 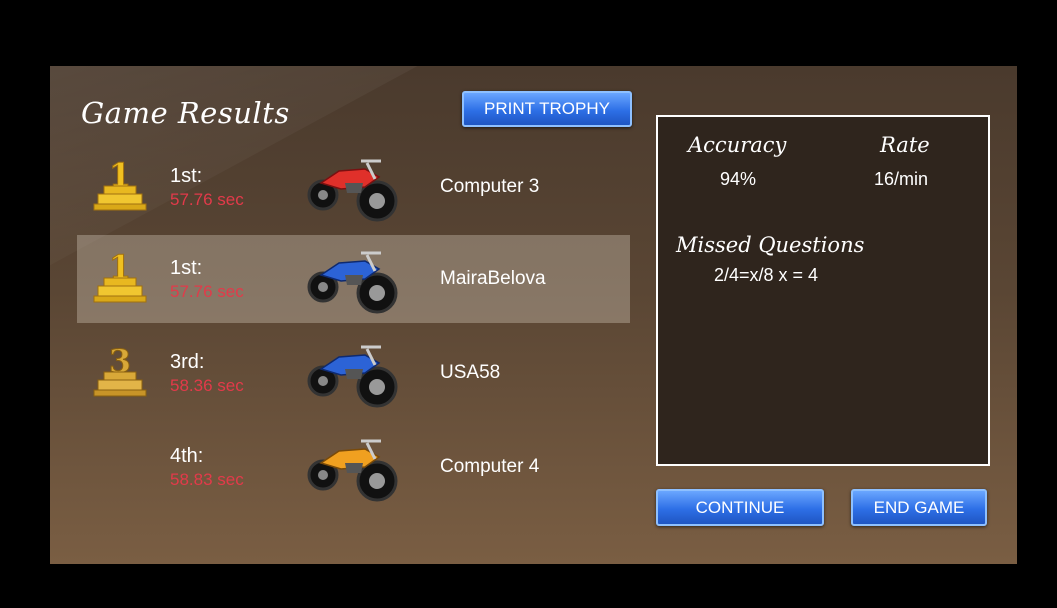 I want to click on result-place: 4th:, so click(x=187, y=456).